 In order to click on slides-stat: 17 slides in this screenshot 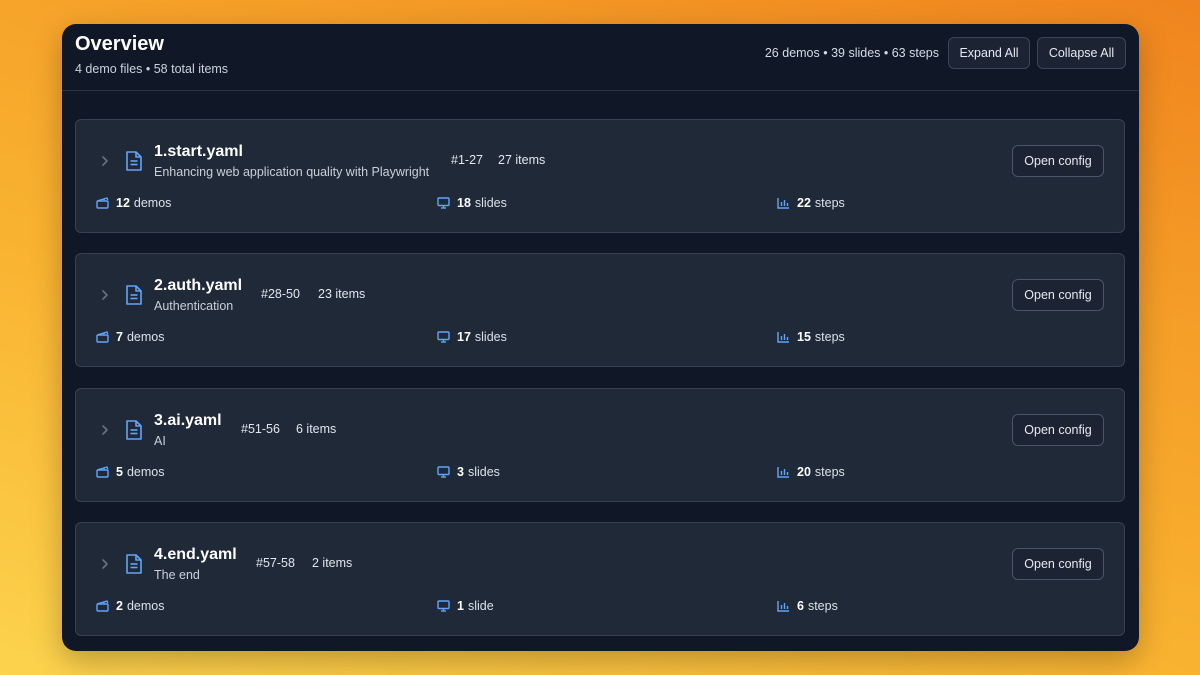, I will do `click(472, 337)`.